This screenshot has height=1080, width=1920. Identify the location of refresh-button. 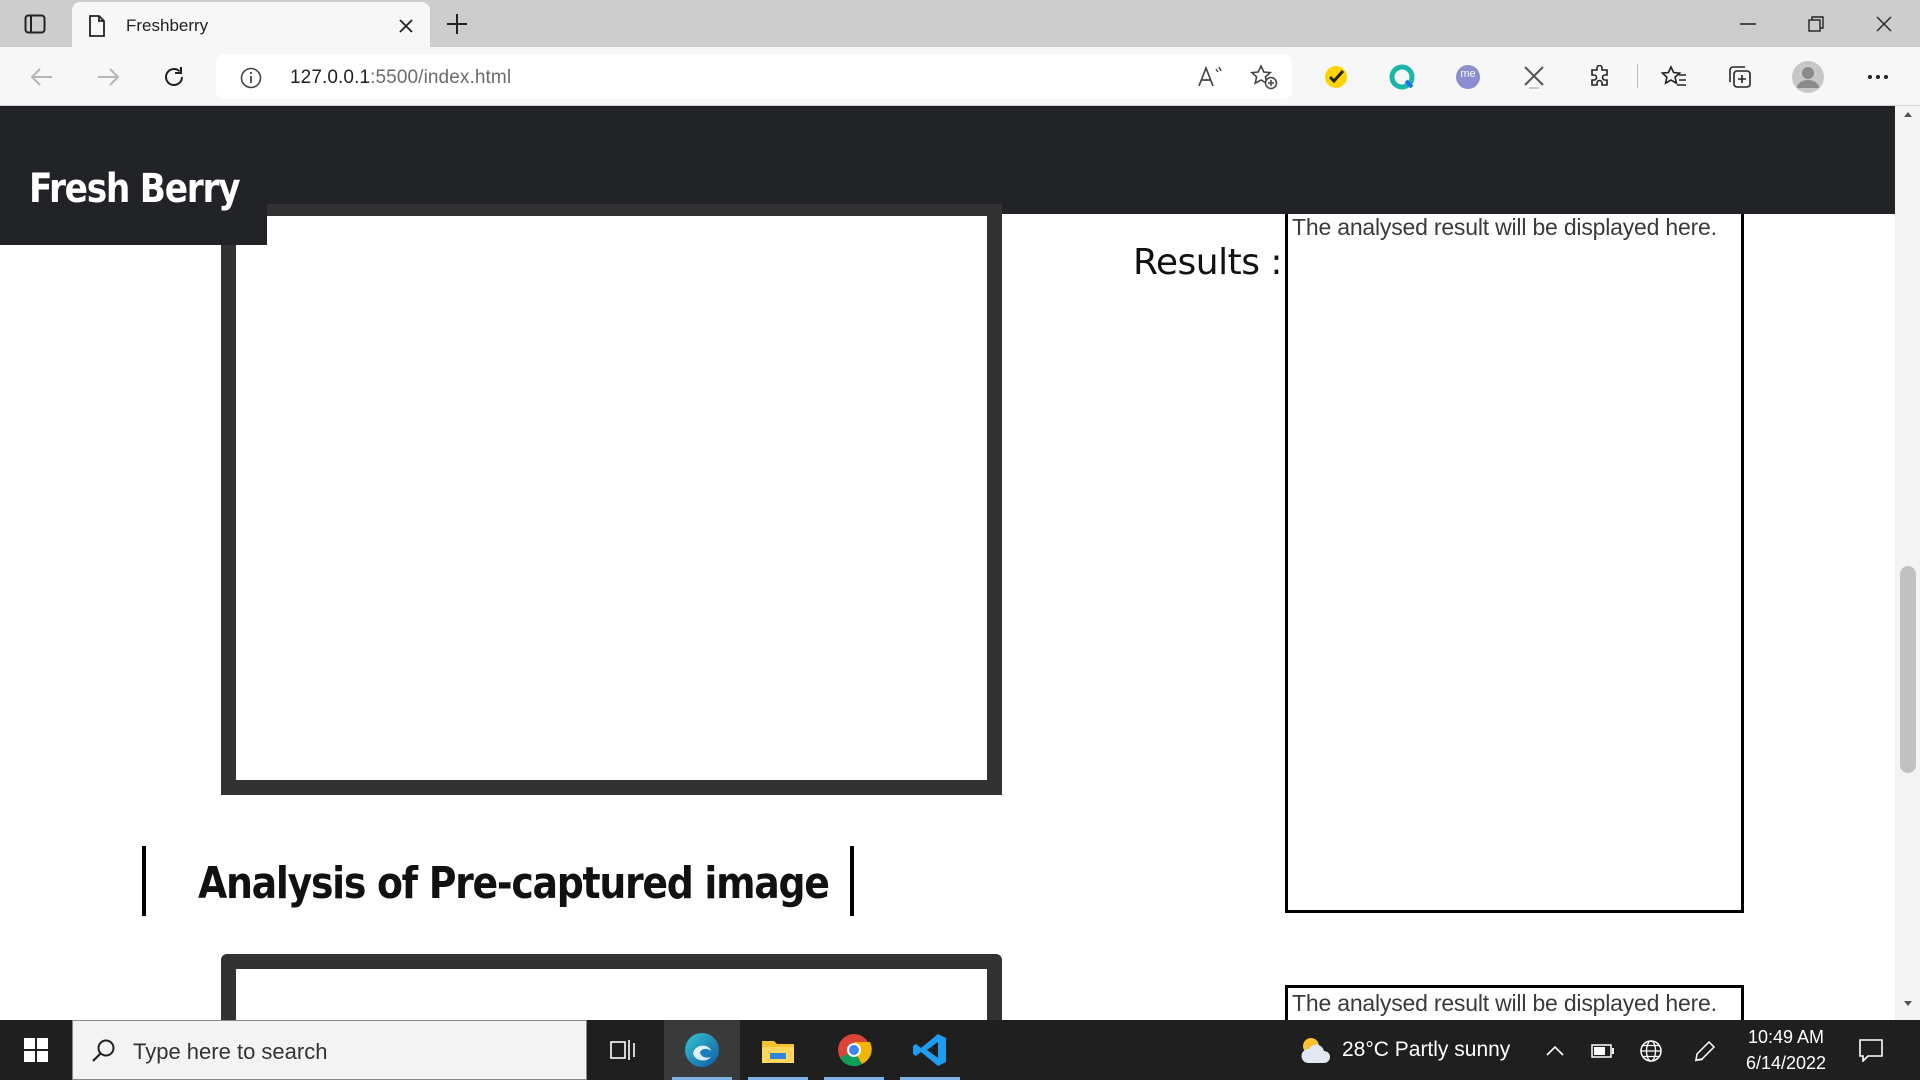
(174, 77).